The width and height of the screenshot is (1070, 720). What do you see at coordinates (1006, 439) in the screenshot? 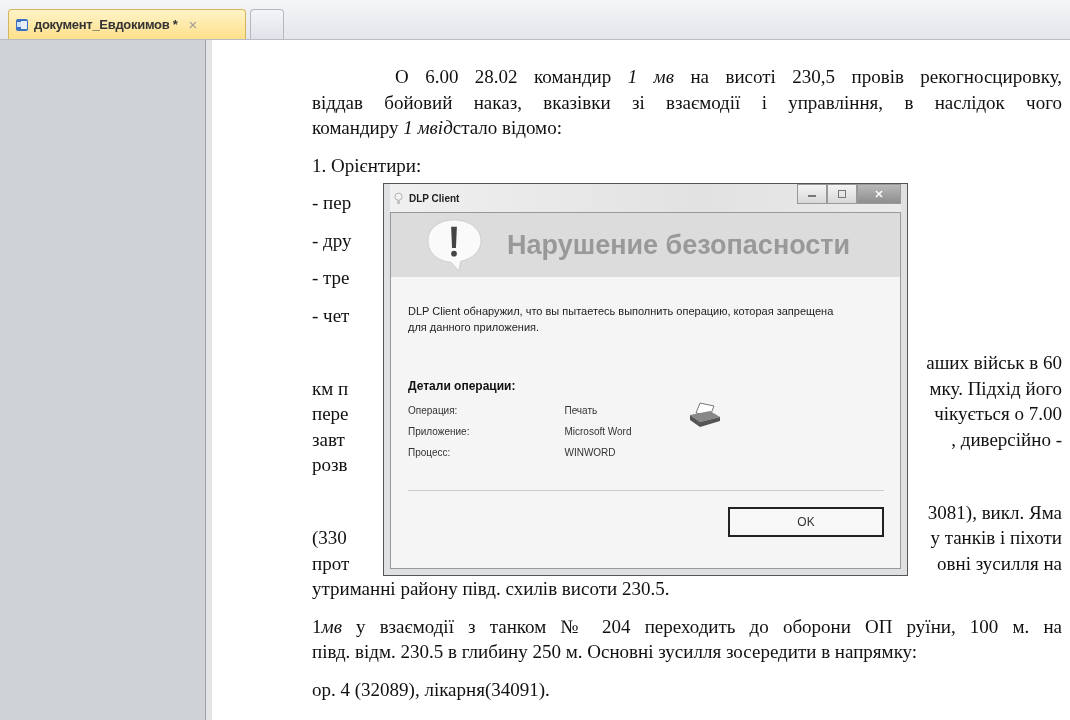
I see `text-fragment: , диверсійно -` at bounding box center [1006, 439].